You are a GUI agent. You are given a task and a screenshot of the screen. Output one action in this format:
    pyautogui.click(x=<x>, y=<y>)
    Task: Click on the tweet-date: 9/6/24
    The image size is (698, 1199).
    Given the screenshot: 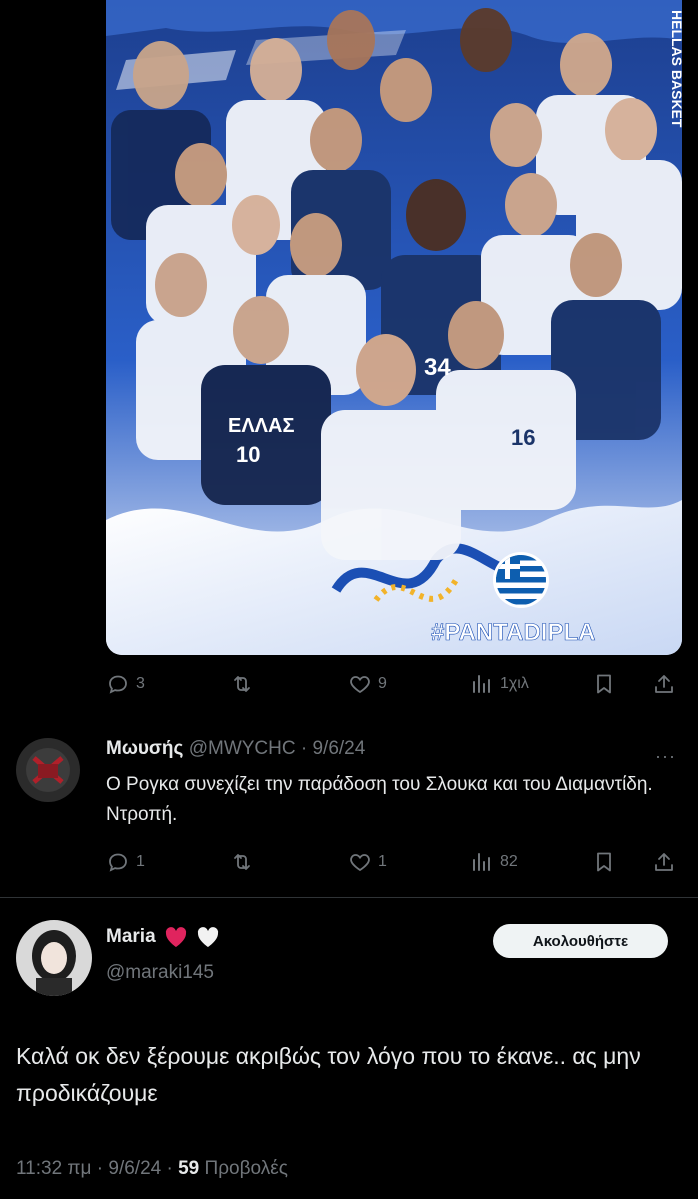 What is the action you would take?
    pyautogui.click(x=134, y=1168)
    